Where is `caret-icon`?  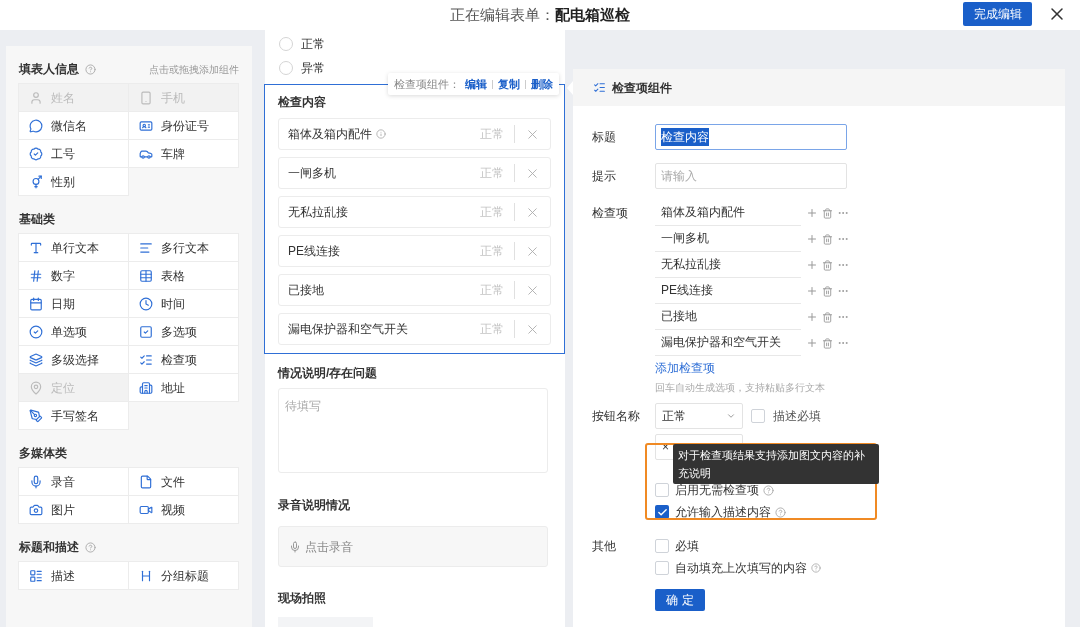 caret-icon is located at coordinates (731, 416).